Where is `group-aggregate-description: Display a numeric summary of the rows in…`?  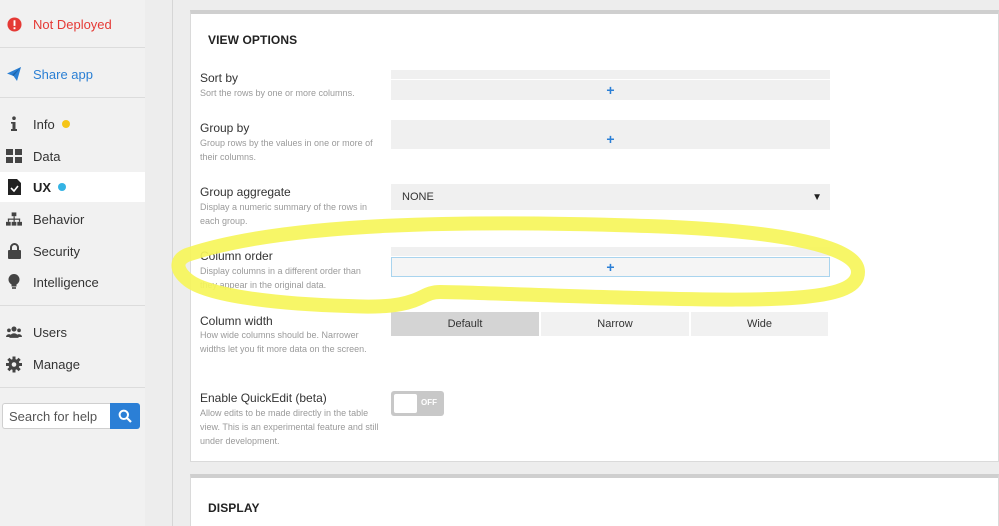 group-aggregate-description: Display a numeric summary of the rows in… is located at coordinates (284, 214).